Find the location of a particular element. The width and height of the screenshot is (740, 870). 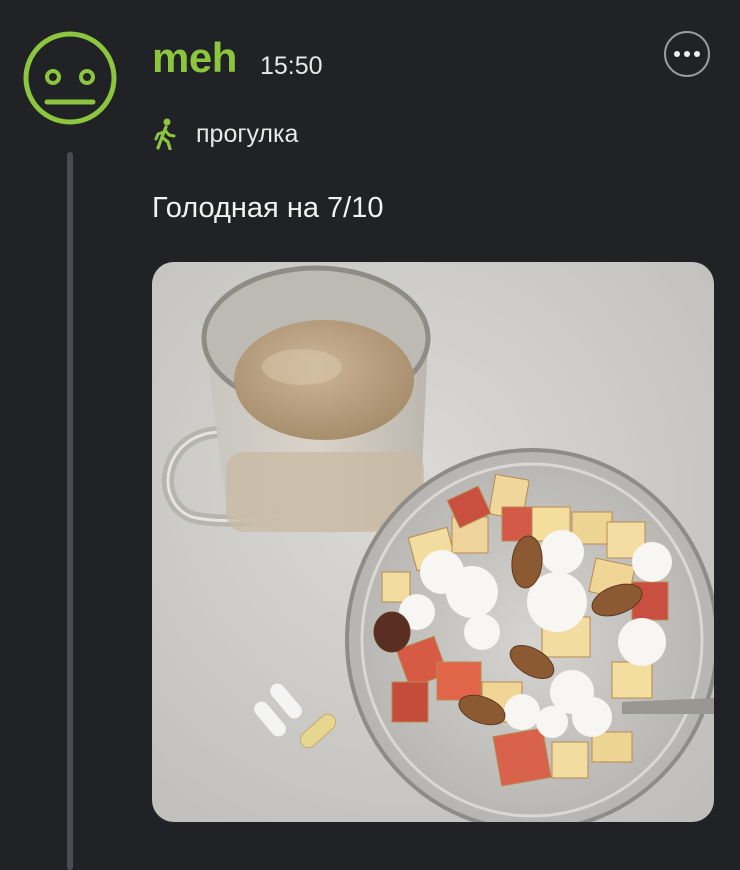

post-time: 15:50 is located at coordinates (291, 66).